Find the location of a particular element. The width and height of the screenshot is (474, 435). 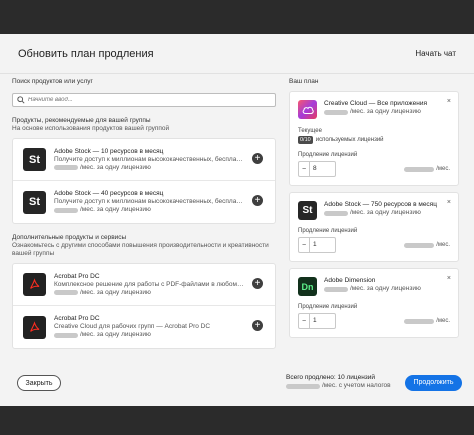

search-field is located at coordinates (144, 100).